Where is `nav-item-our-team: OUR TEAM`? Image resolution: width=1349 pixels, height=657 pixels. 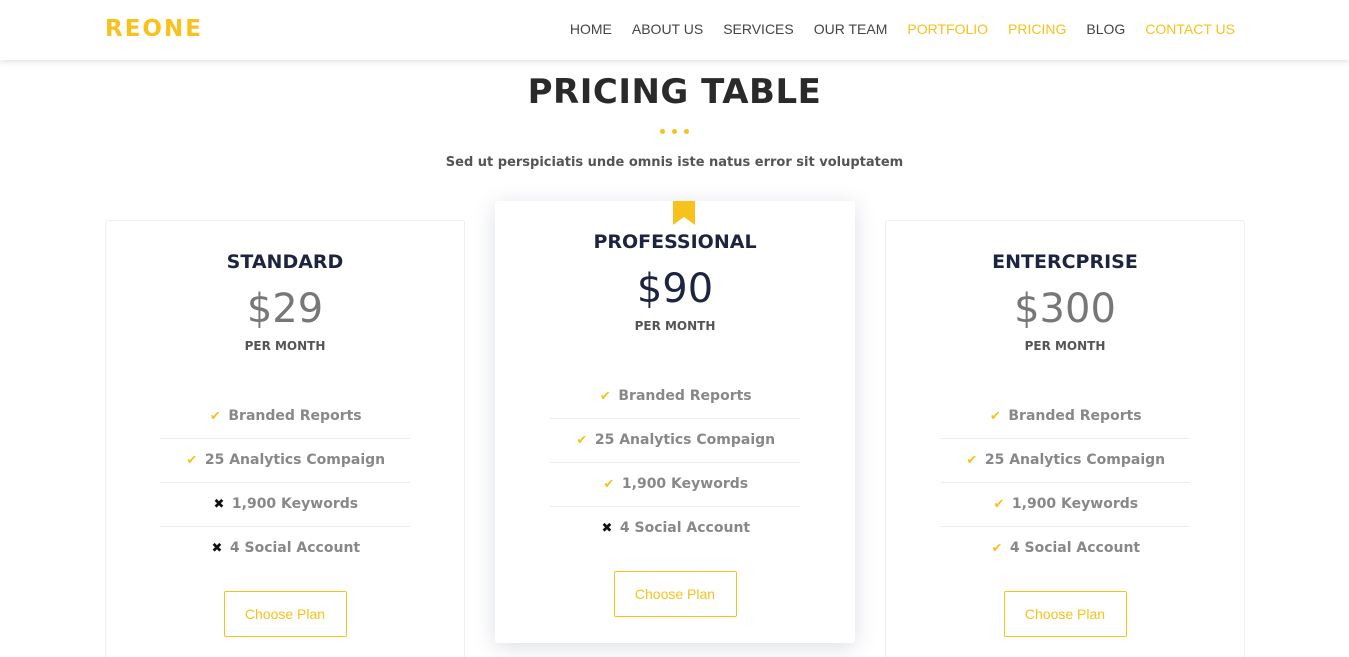 nav-item-our-team: OUR TEAM is located at coordinates (851, 29).